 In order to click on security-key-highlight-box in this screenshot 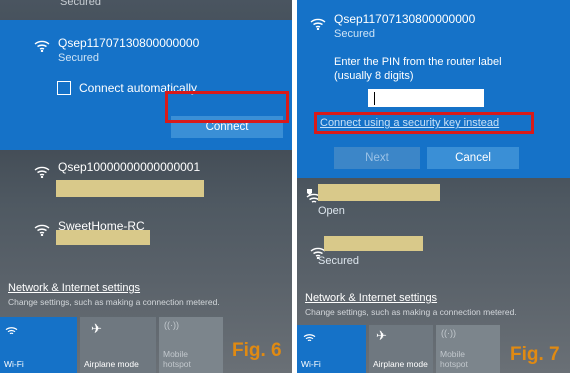, I will do `click(424, 123)`.